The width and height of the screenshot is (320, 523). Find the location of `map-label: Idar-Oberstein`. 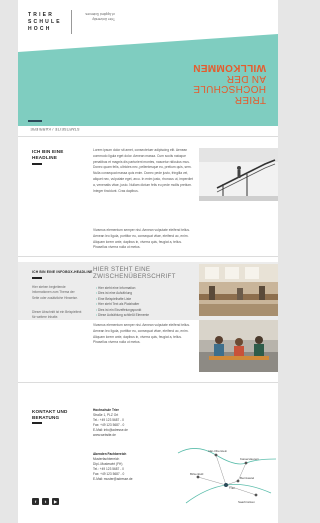

map-label: Idar-Oberstein is located at coordinates (218, 451).